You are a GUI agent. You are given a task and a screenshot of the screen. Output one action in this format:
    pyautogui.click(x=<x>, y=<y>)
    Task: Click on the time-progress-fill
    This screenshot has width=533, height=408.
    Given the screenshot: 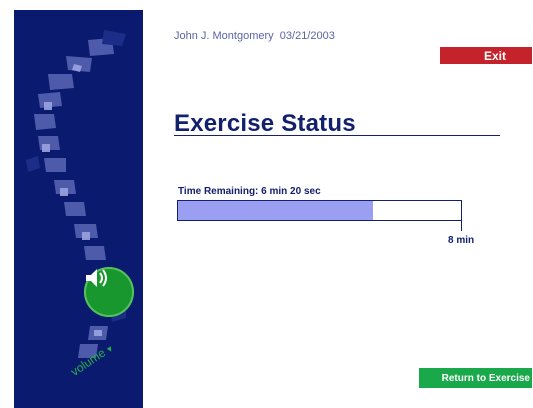 What is the action you would take?
    pyautogui.click(x=276, y=210)
    